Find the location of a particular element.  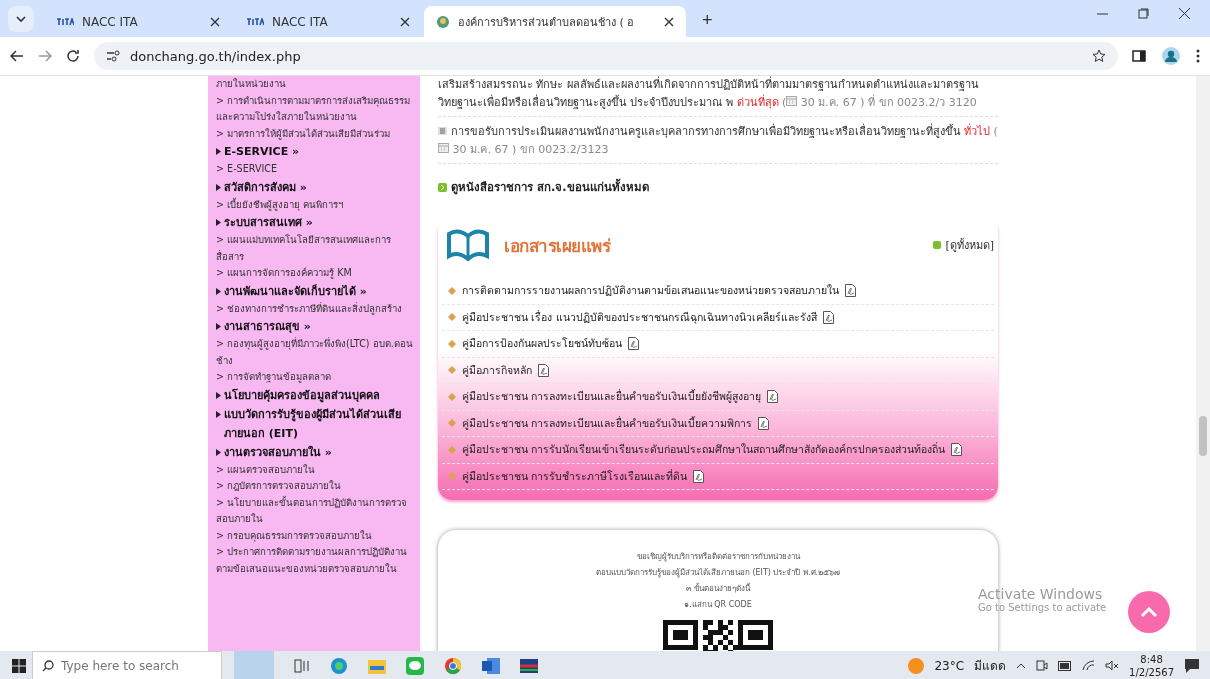

menu-link: > การจัดทำฐานข้อมูลตลาด is located at coordinates (316, 377).